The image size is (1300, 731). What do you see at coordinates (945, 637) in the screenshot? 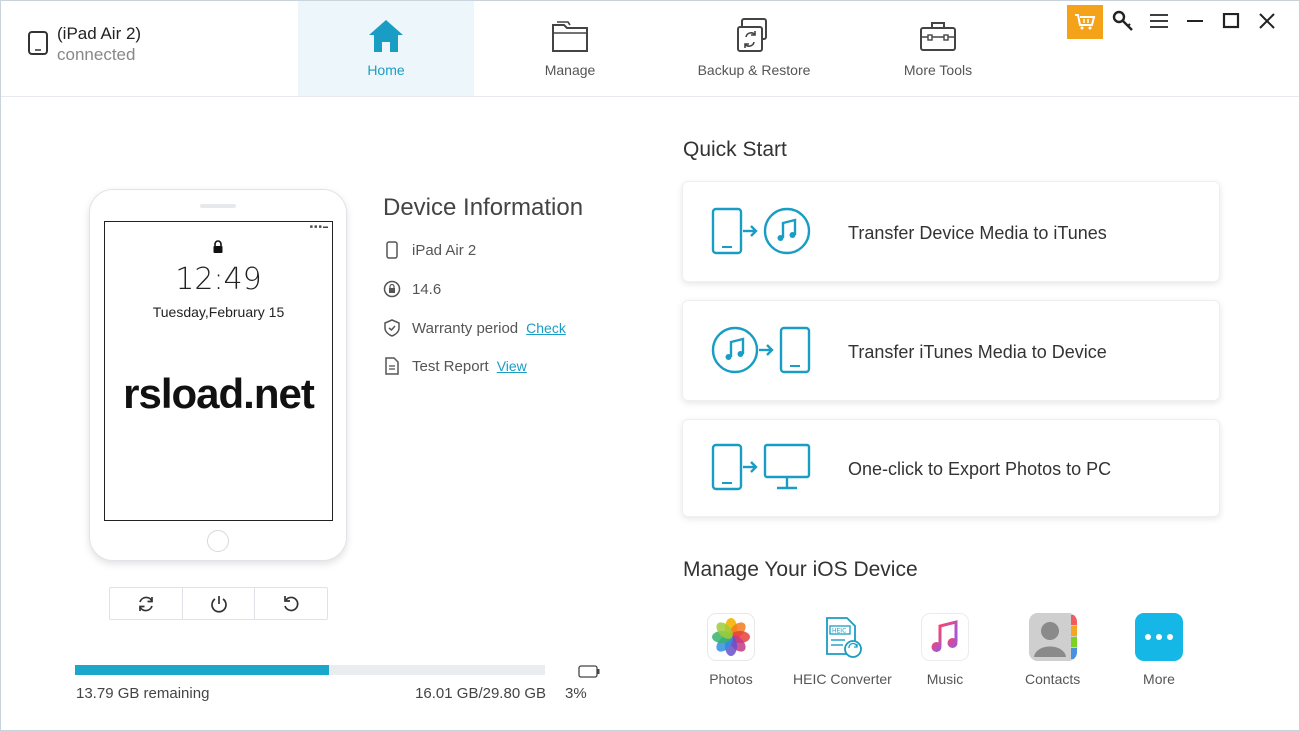
I see `music-icon` at bounding box center [945, 637].